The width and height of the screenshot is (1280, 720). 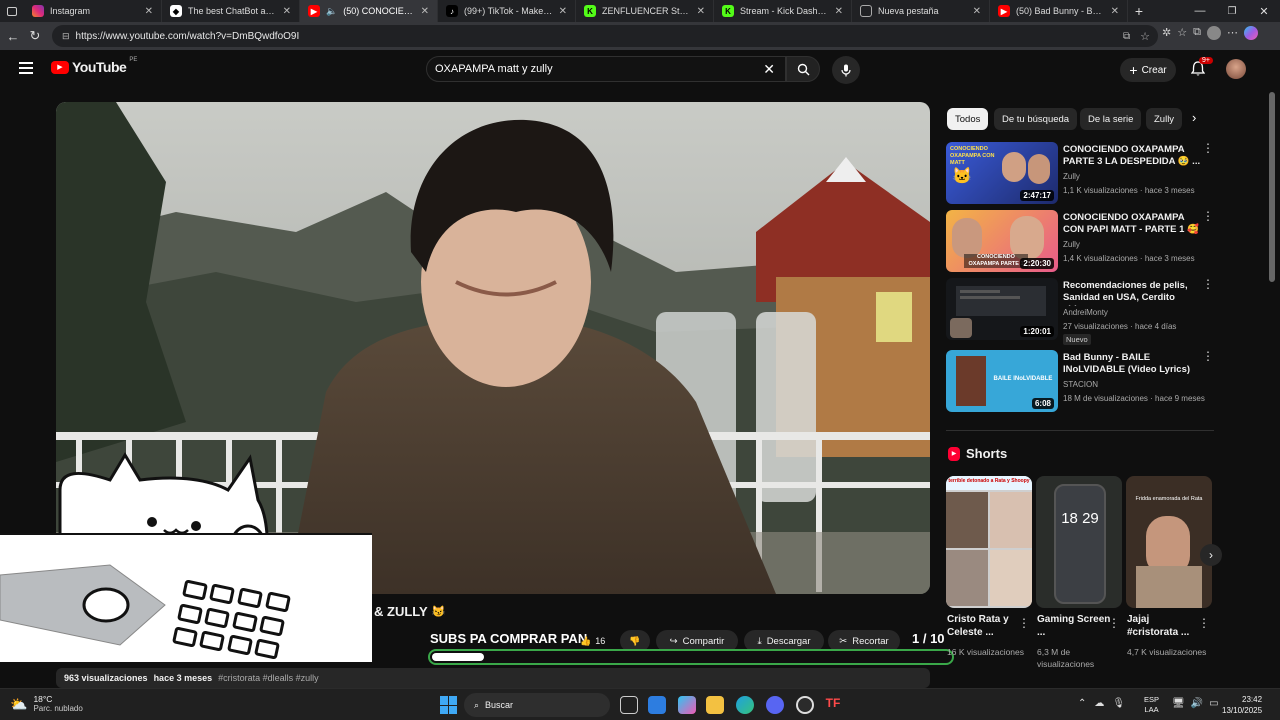 I want to click on store-icon, so click(x=657, y=705).